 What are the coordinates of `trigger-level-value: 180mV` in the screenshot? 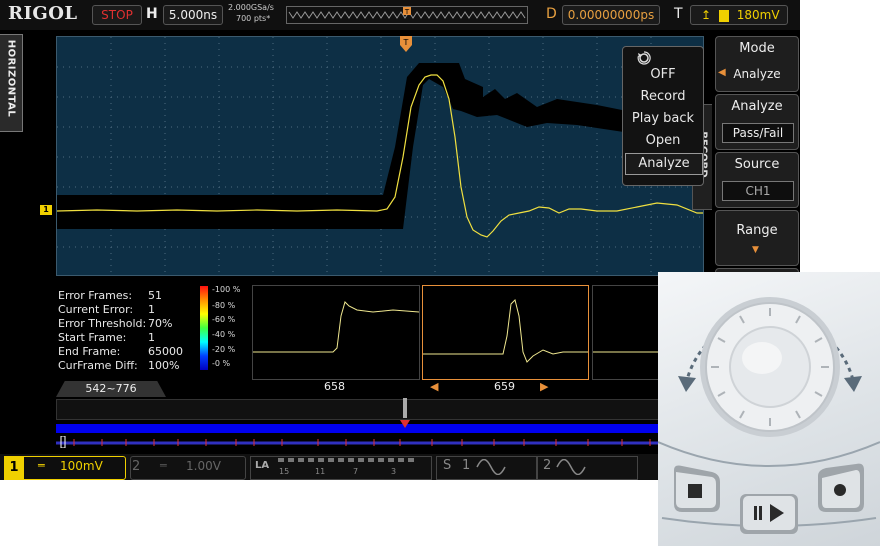 It's located at (758, 15).